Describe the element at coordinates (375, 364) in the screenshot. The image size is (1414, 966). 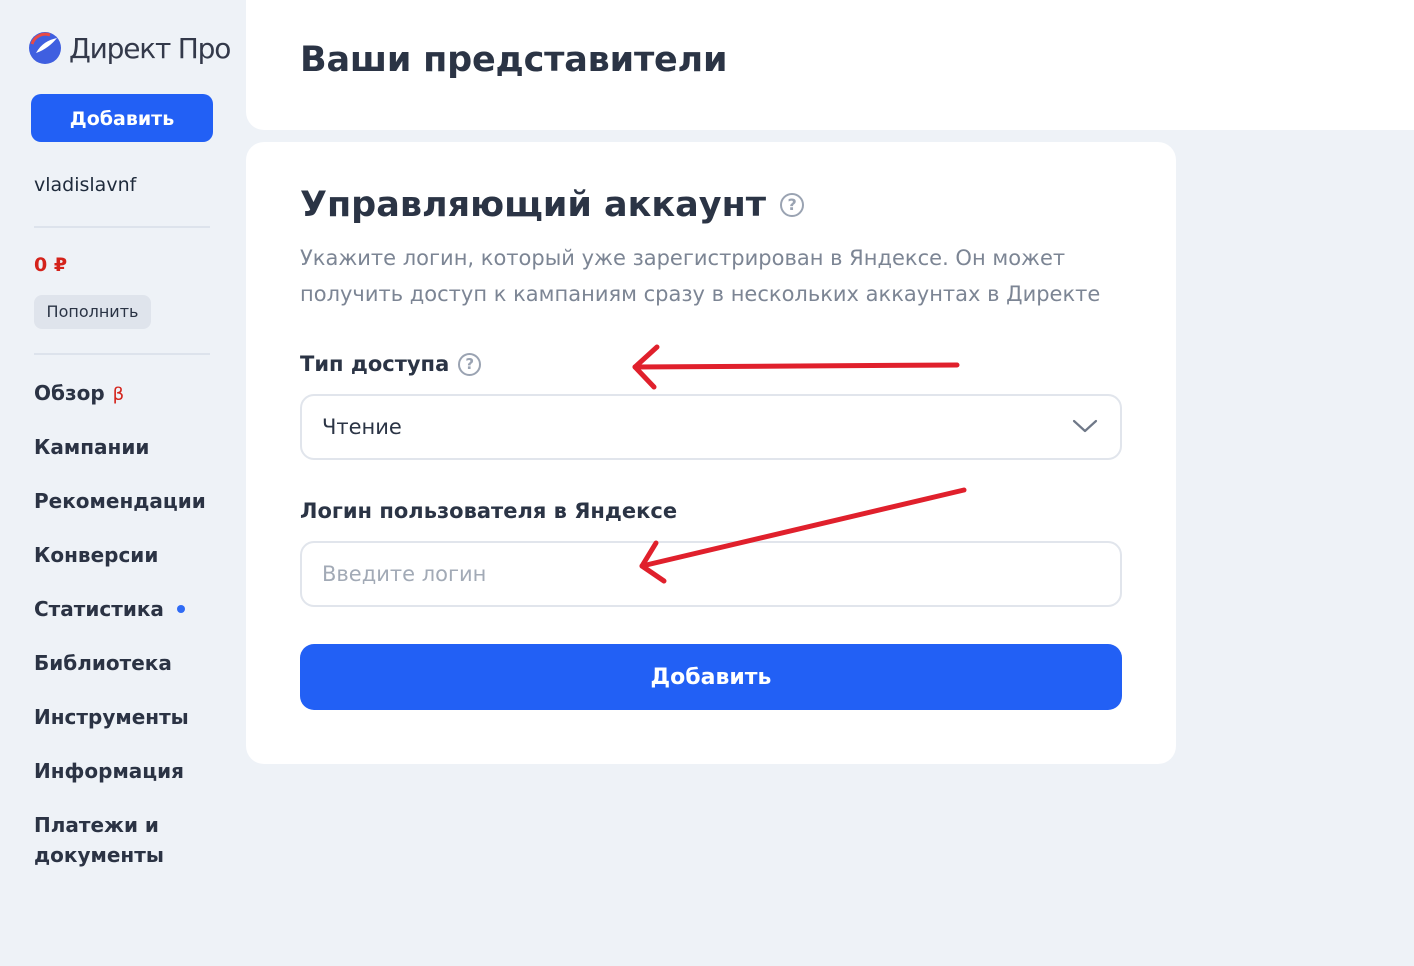
I see `access-type-label-text: Тип доступа` at that location.